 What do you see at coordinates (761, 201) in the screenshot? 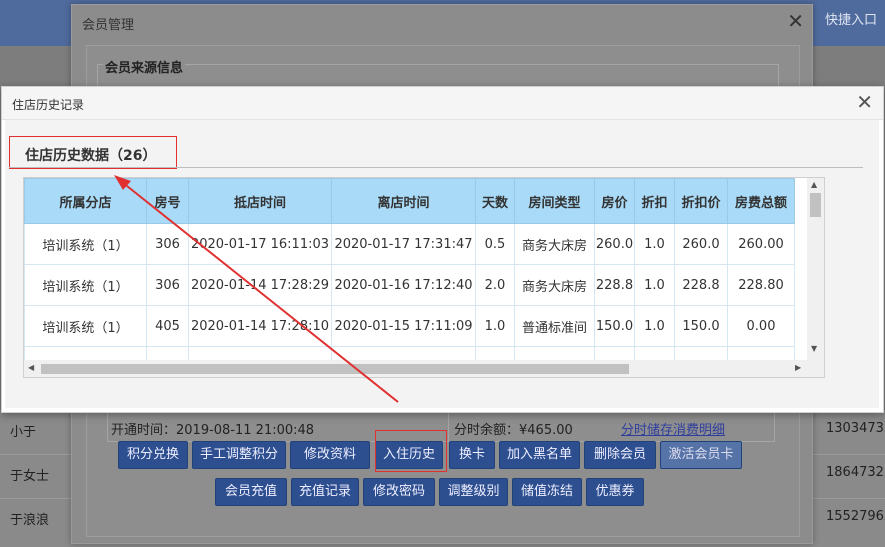
I see `column-header: 房费总额` at bounding box center [761, 201].